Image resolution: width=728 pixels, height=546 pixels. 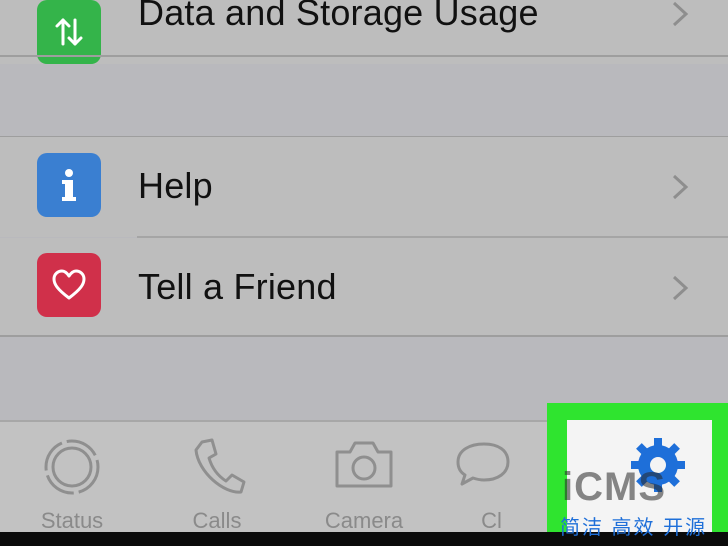 I want to click on help-label: Help, so click(x=175, y=185).